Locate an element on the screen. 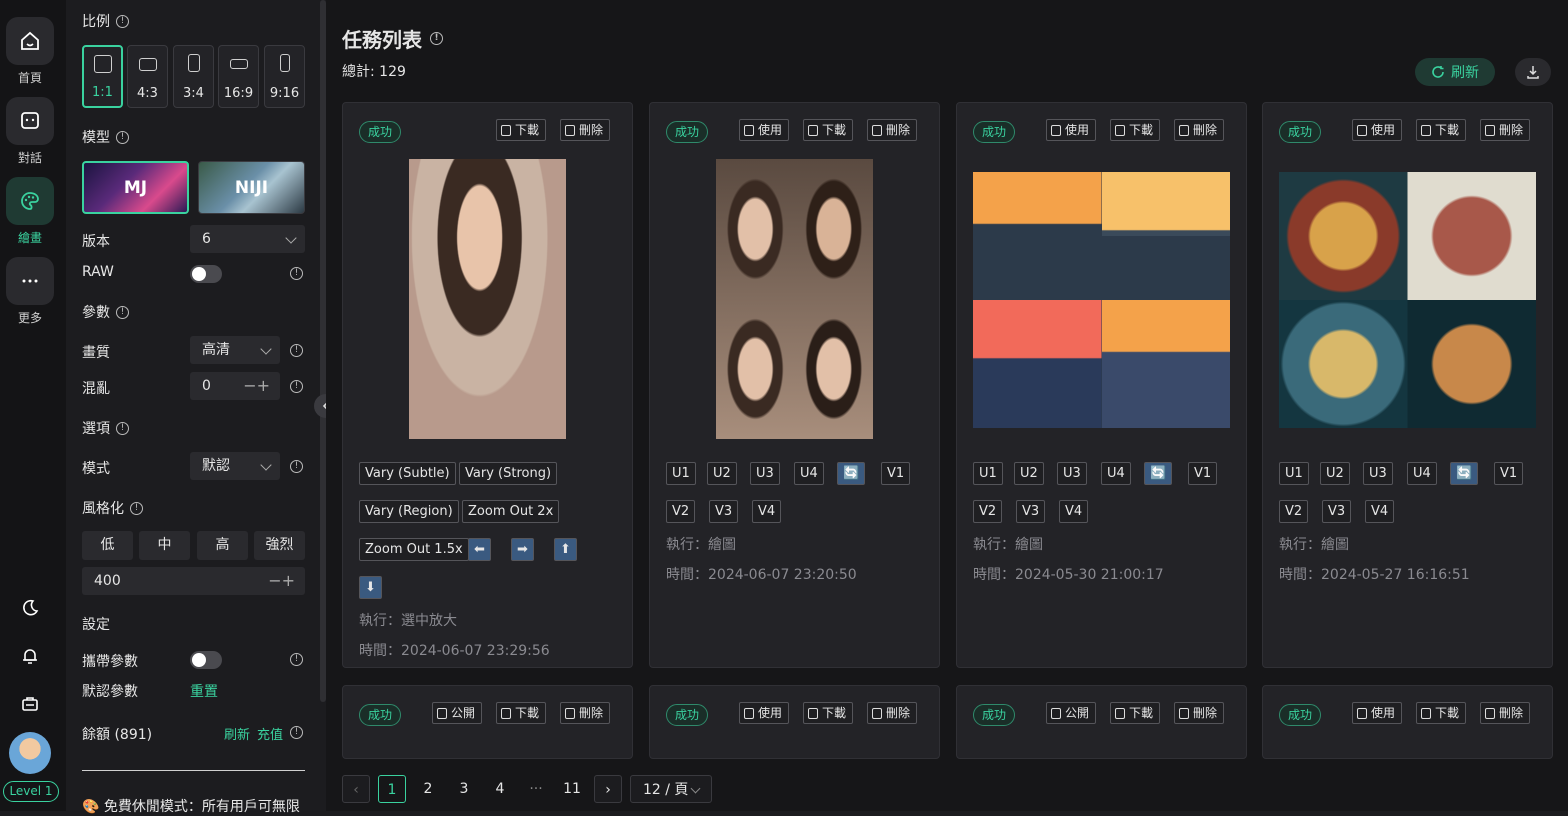 The width and height of the screenshot is (1568, 816). ratio-4-3: 4:3 is located at coordinates (147, 76).